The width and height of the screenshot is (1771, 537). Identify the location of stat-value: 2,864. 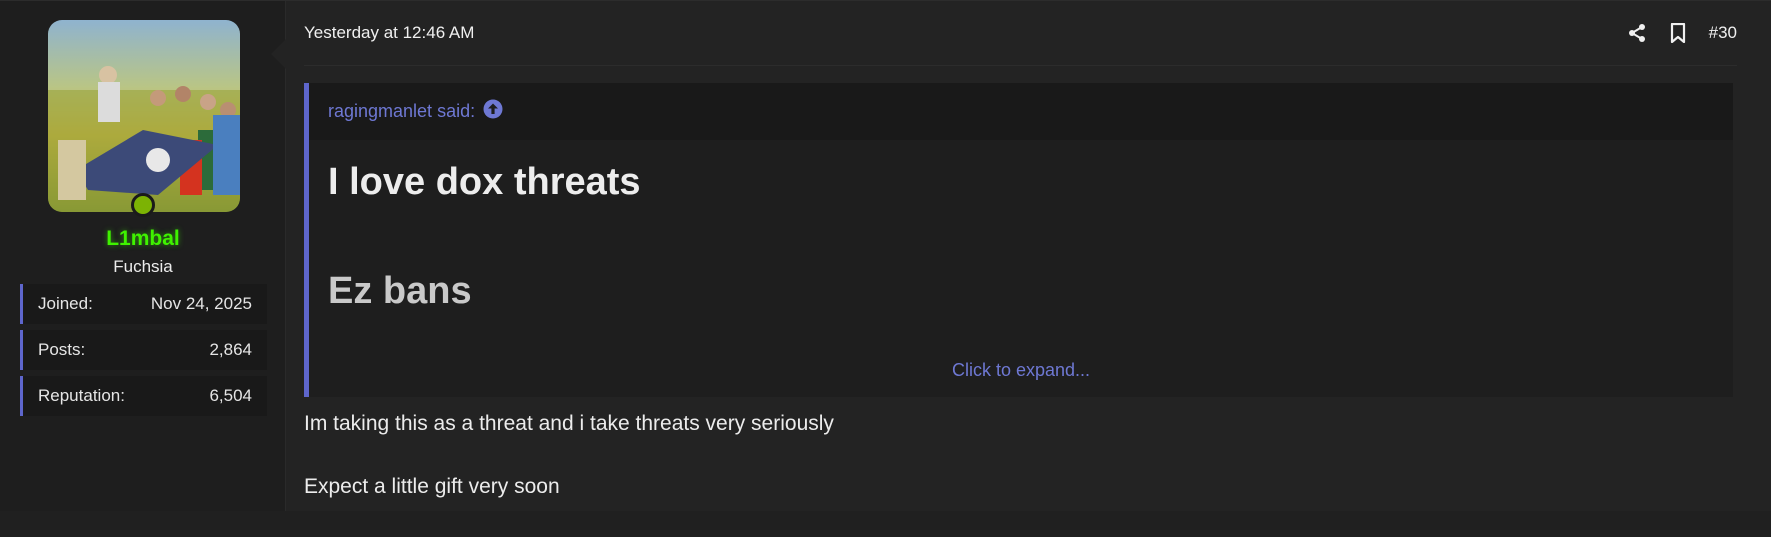
(230, 349).